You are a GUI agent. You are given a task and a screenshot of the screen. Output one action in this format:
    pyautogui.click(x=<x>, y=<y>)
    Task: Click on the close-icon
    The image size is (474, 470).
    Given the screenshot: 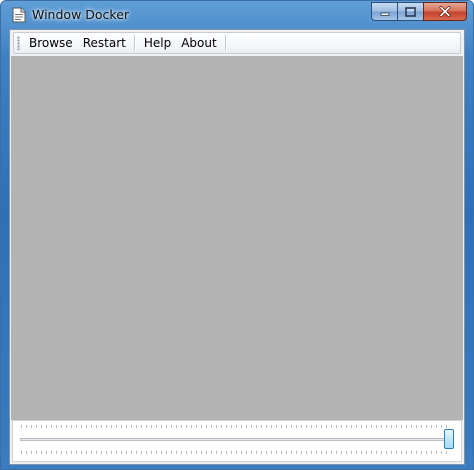 What is the action you would take?
    pyautogui.click(x=445, y=11)
    